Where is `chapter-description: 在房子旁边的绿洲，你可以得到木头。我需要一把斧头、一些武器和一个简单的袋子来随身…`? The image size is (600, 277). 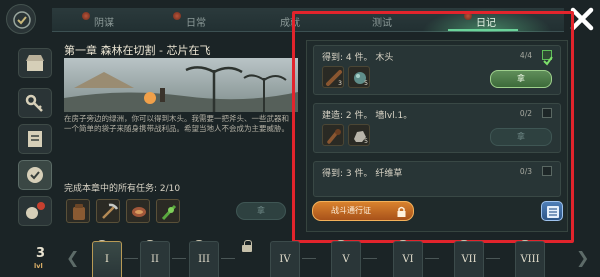
chapter-description: 在房子旁边的绿洲，你可以得到木头。我需要一把斧头、一些武器和一个简单的袋子来随身… is located at coordinates (176, 123).